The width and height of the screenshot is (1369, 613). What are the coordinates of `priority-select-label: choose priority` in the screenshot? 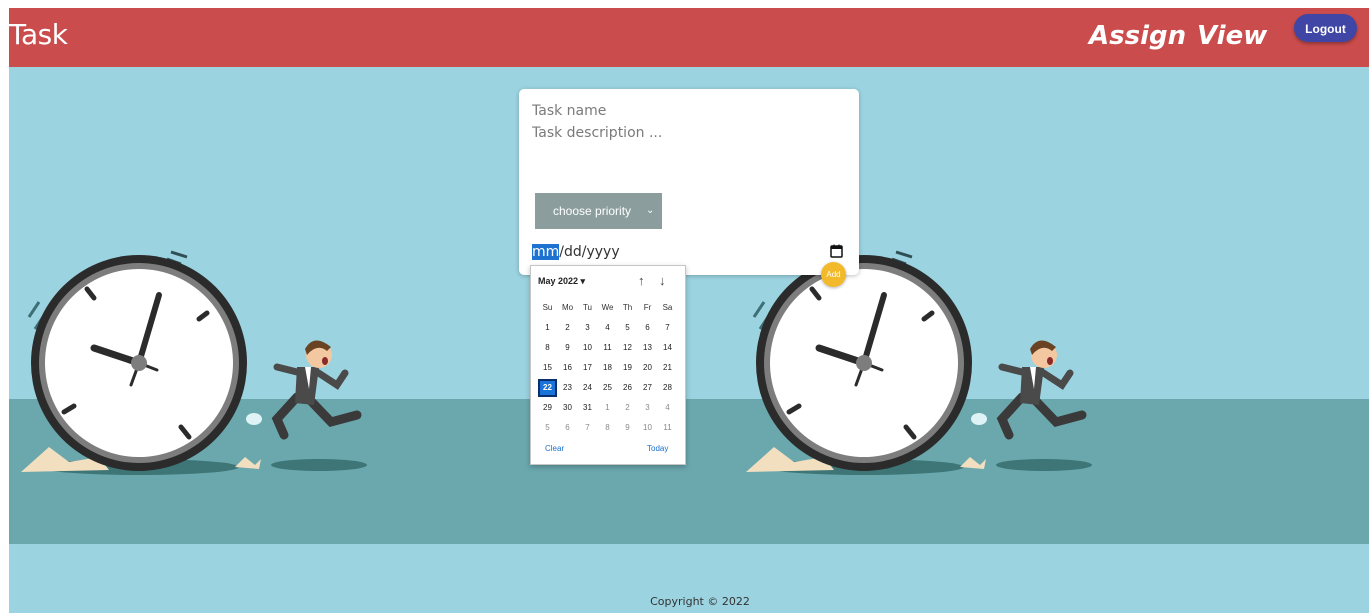 It's located at (592, 211).